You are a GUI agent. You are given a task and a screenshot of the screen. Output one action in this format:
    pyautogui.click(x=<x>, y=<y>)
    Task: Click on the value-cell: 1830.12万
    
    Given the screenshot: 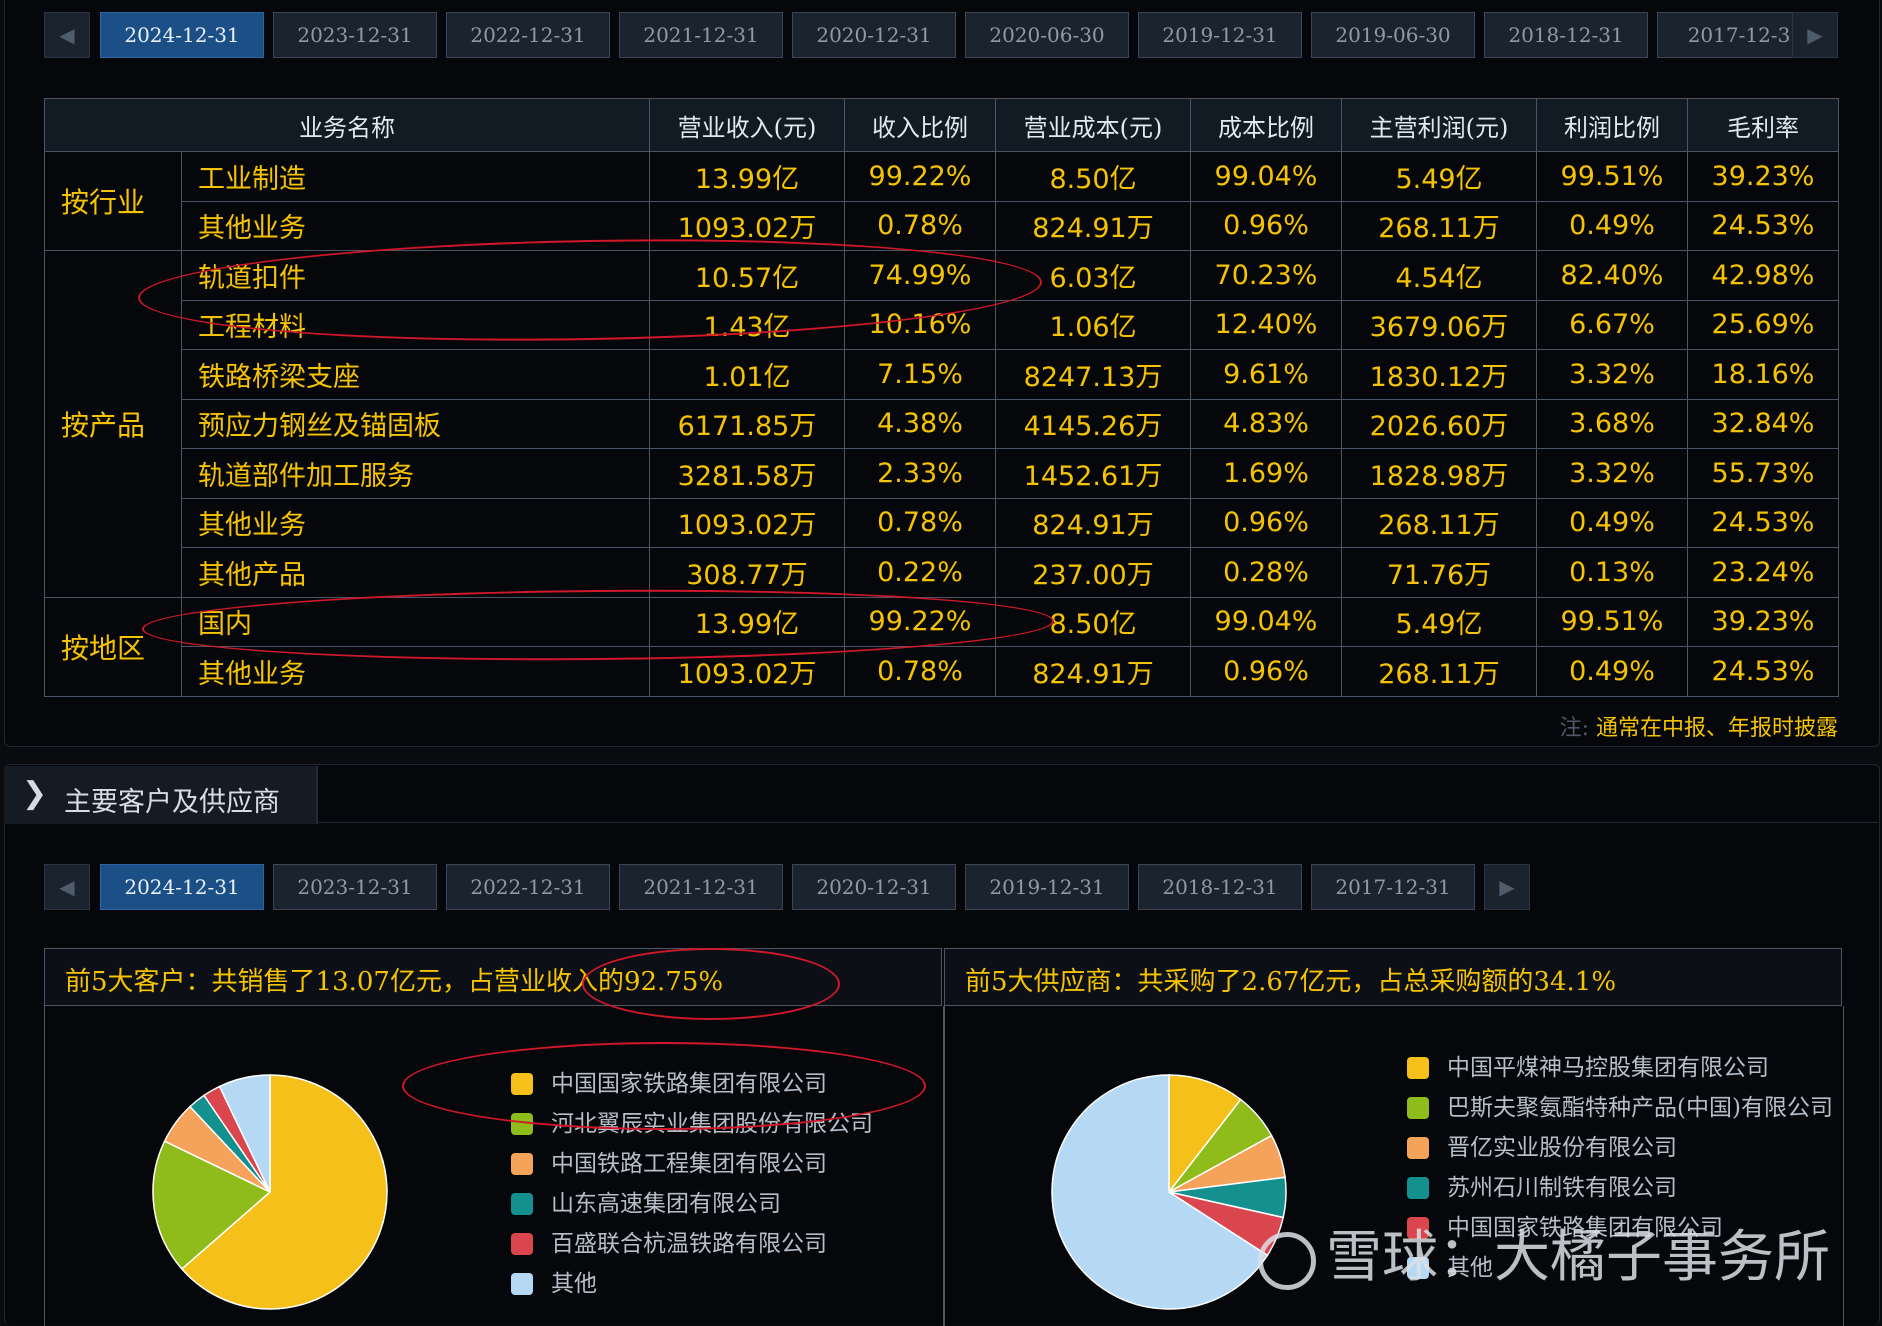 What is the action you would take?
    pyautogui.click(x=1439, y=374)
    